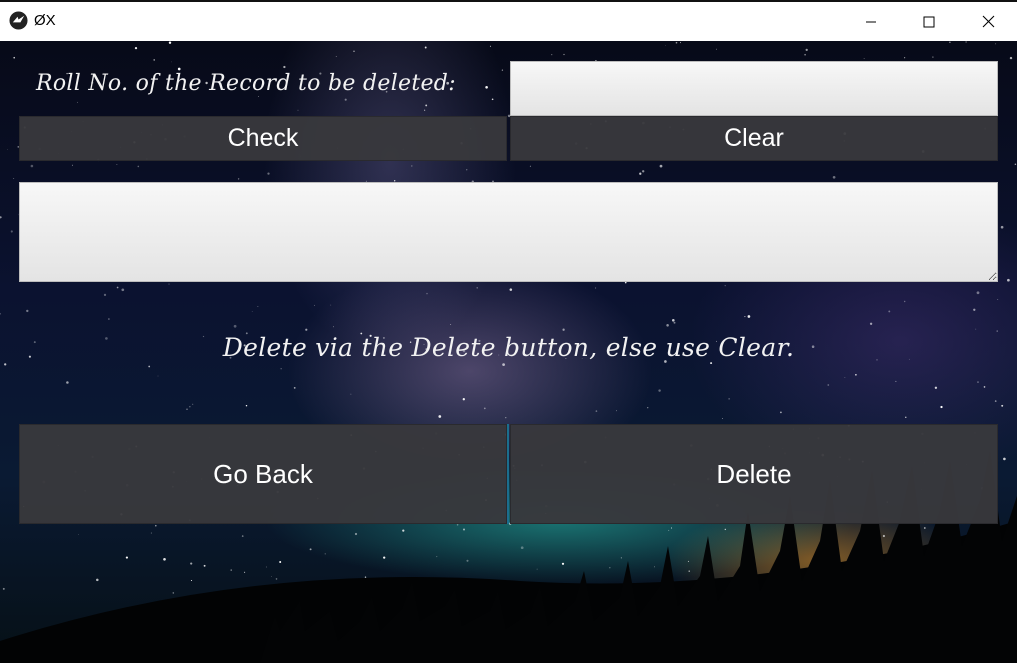  What do you see at coordinates (754, 138) in the screenshot?
I see `clear-button: Clear` at bounding box center [754, 138].